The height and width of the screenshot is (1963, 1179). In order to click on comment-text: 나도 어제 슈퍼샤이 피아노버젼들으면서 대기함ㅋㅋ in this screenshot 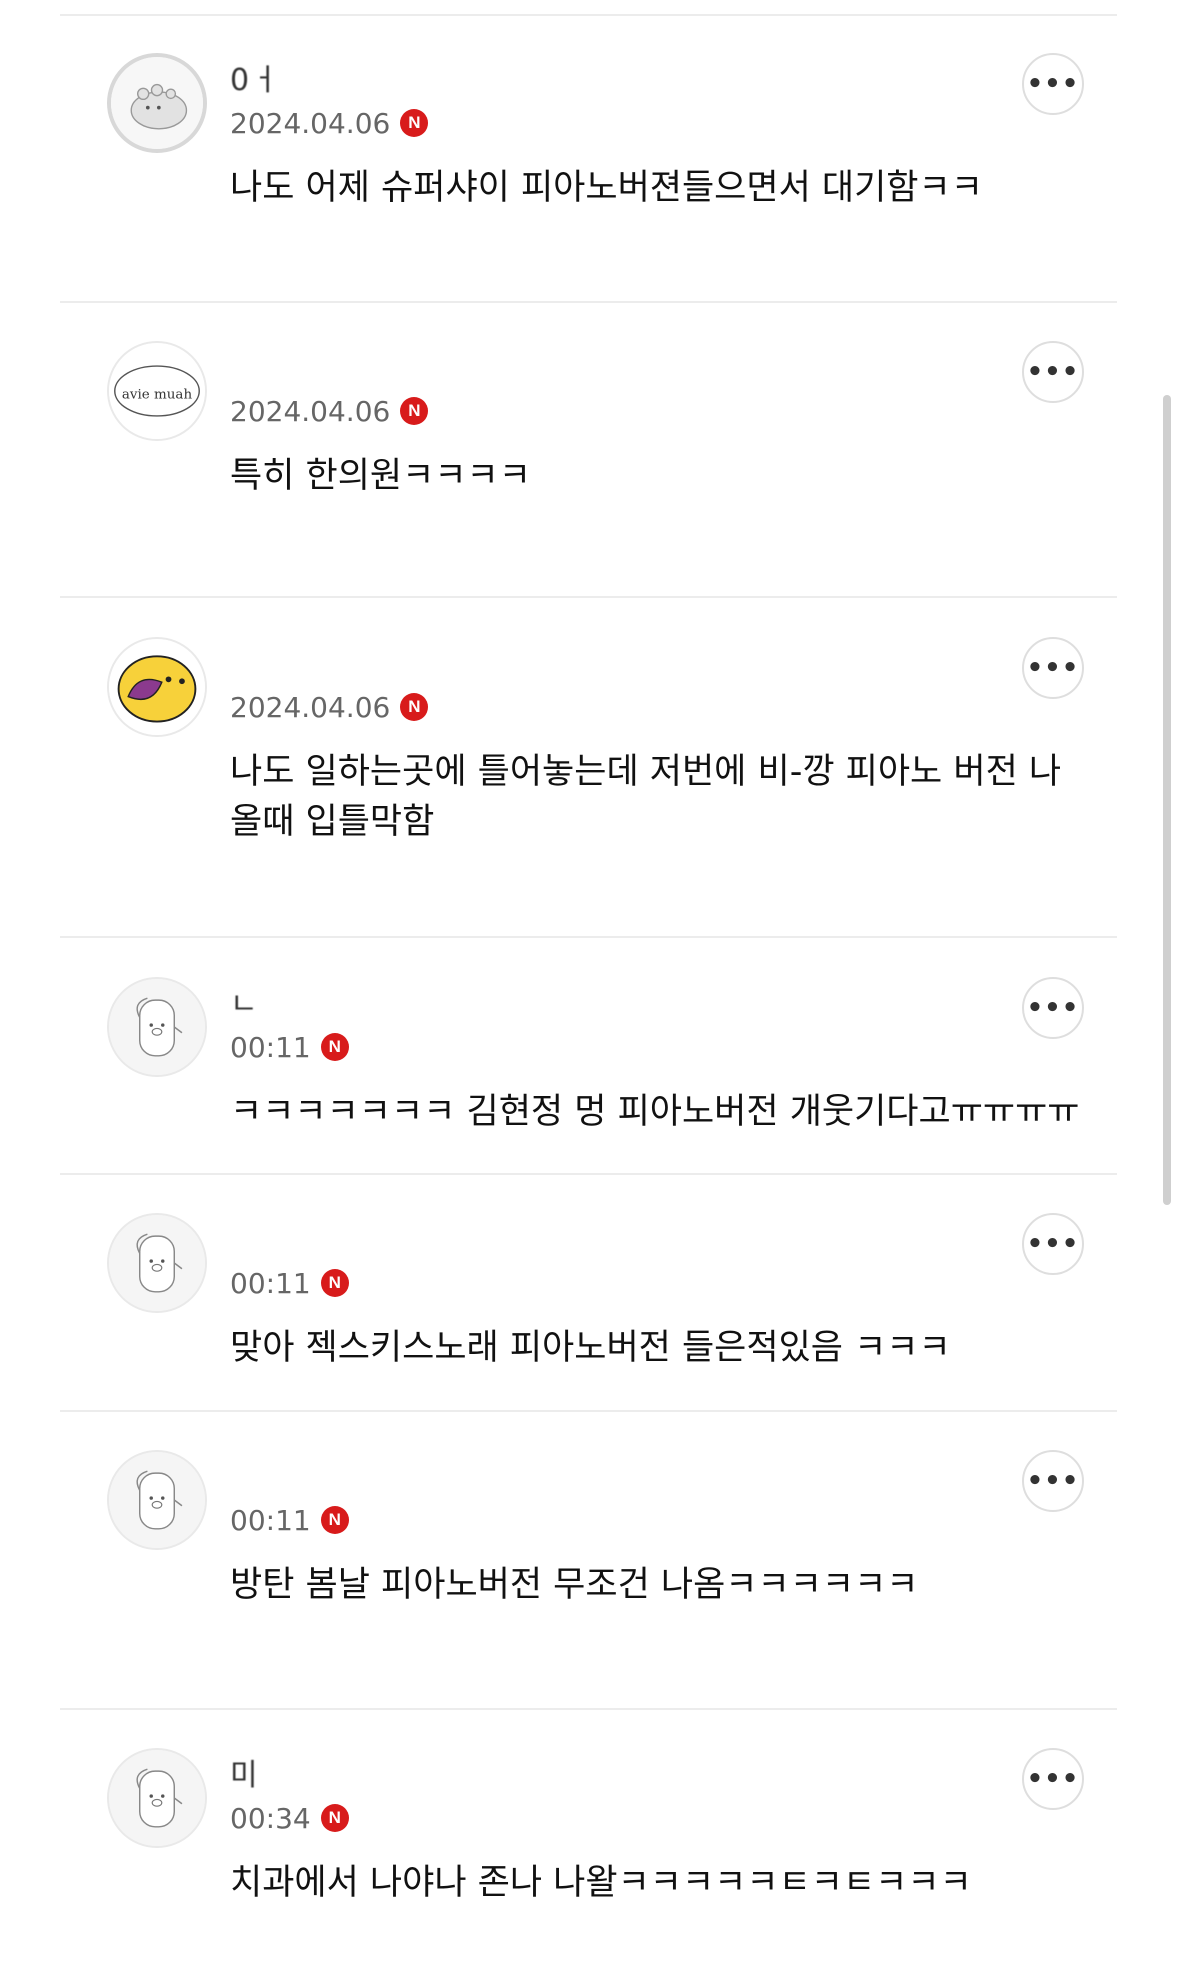, I will do `click(606, 188)`.